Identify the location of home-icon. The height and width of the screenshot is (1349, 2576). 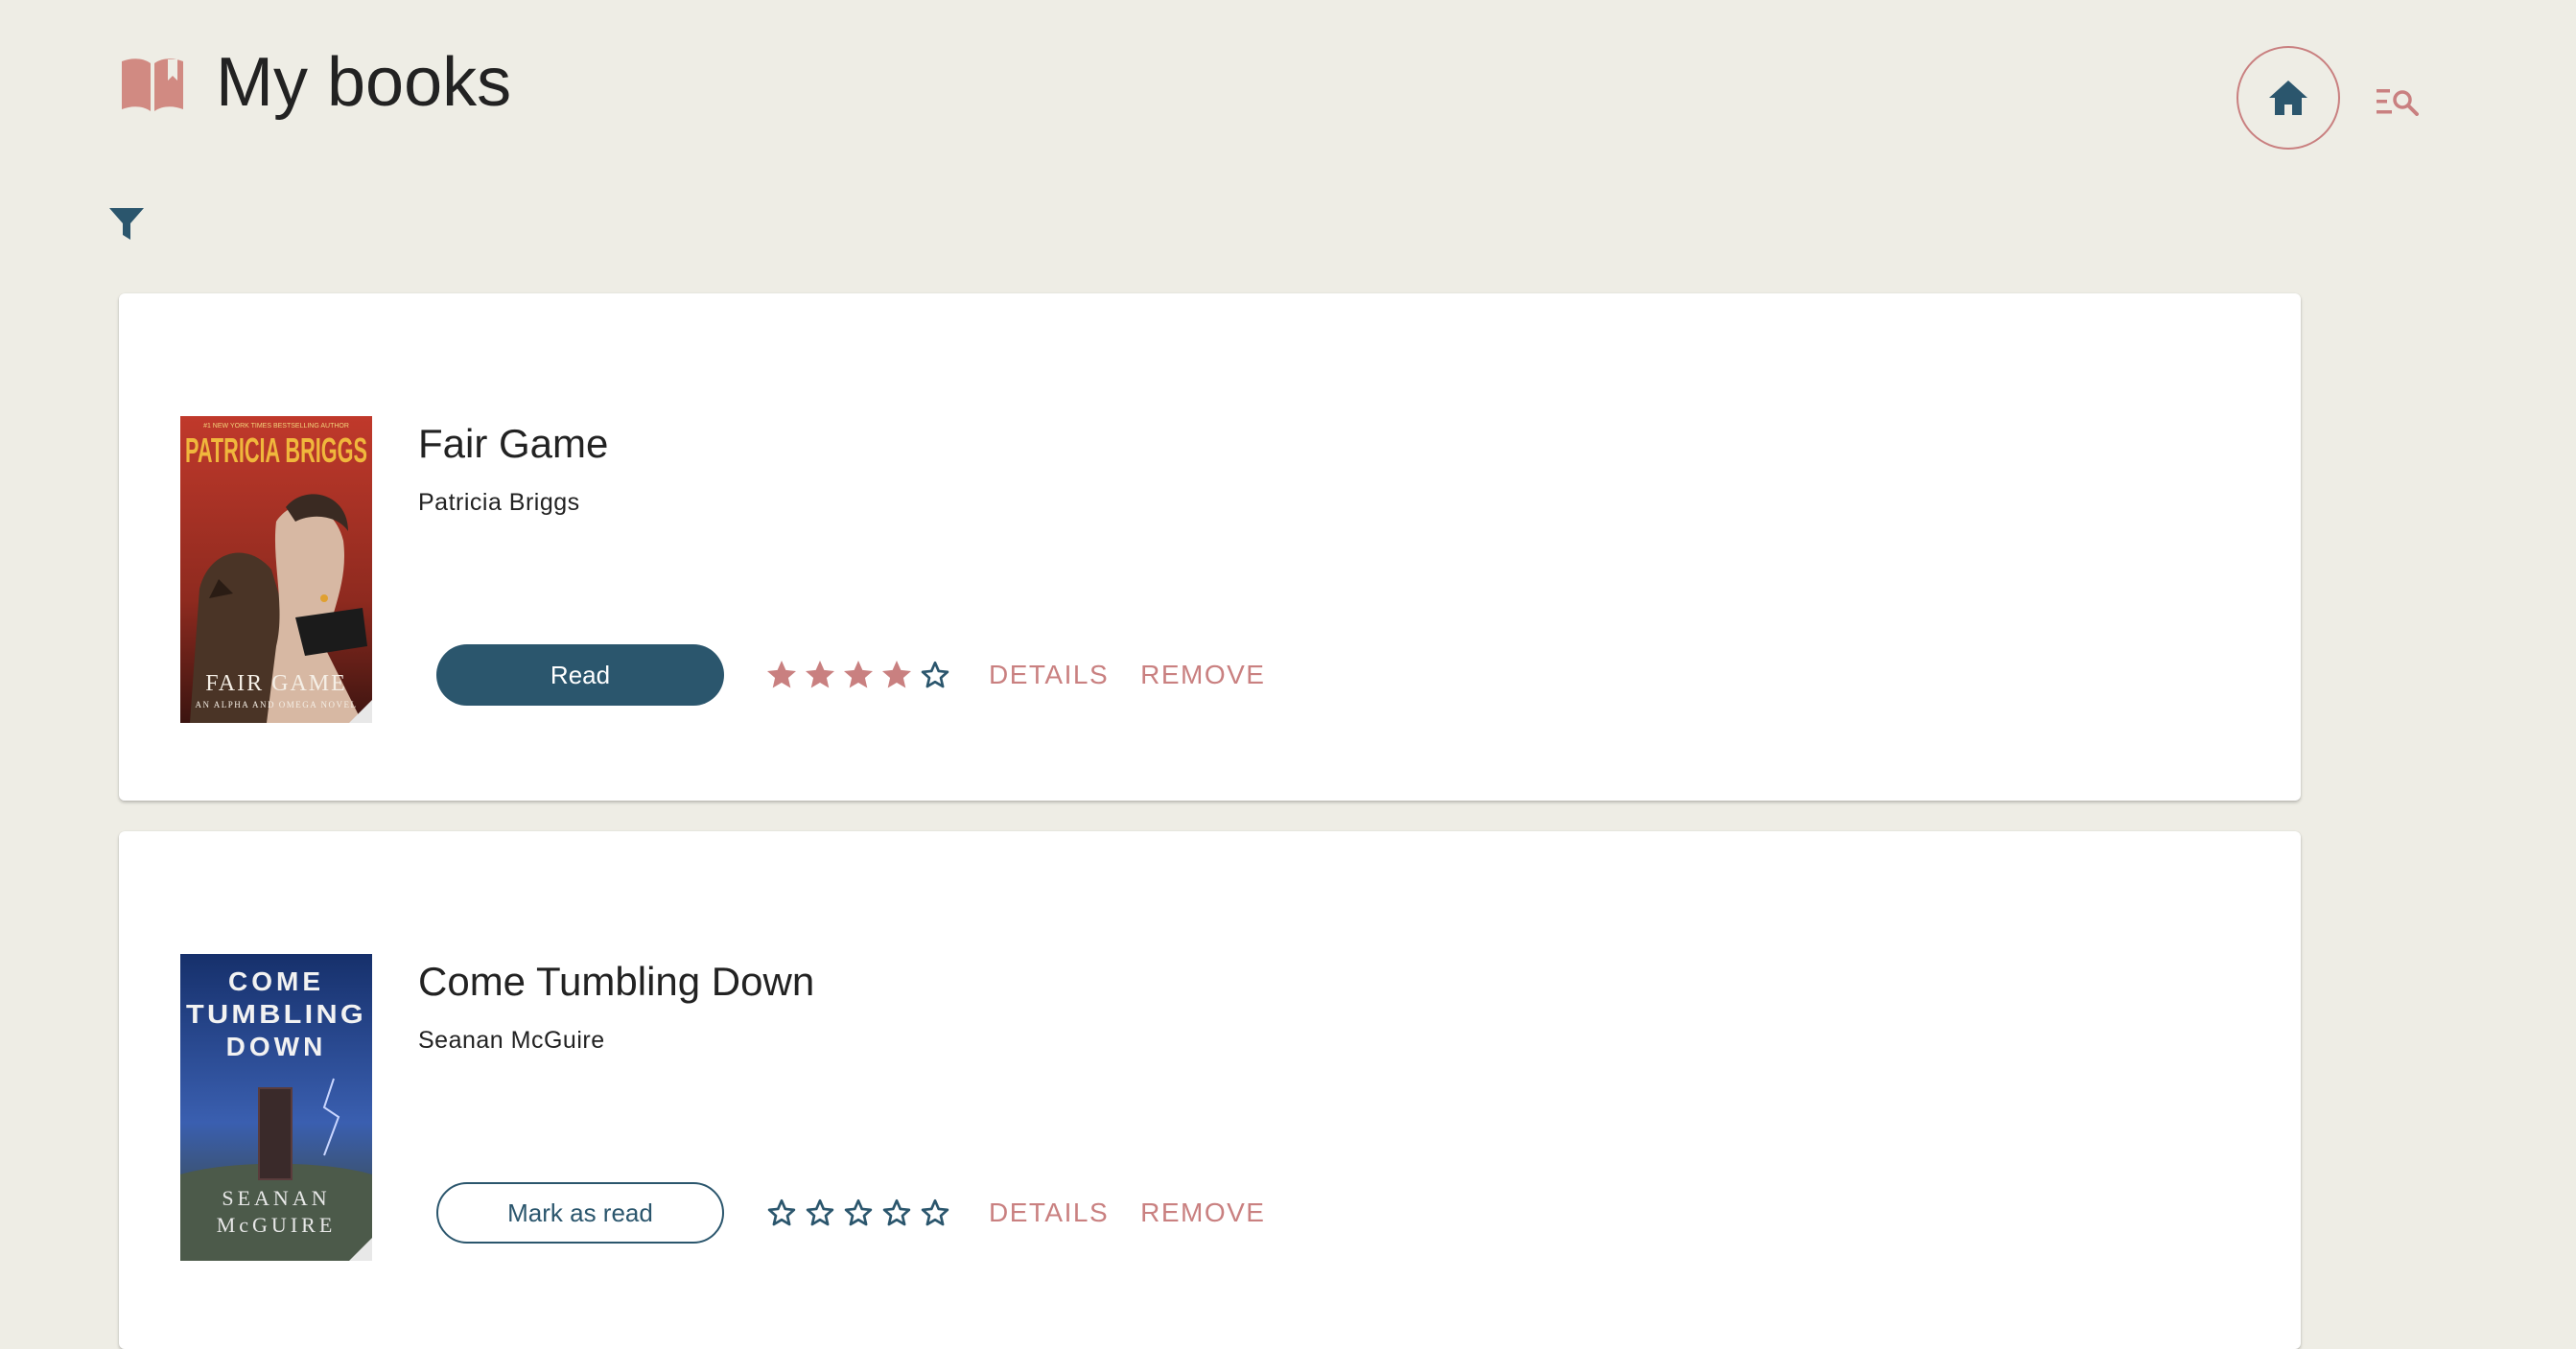
(2288, 98).